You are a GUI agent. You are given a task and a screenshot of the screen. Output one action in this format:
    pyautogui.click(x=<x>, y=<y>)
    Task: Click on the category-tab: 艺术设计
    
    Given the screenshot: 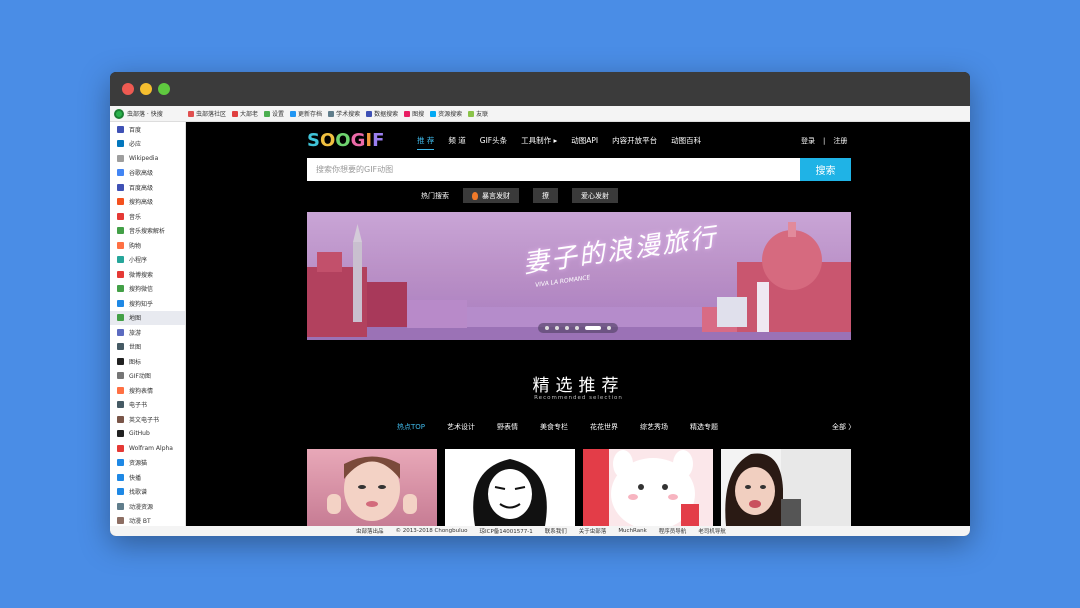 What is the action you would take?
    pyautogui.click(x=461, y=427)
    